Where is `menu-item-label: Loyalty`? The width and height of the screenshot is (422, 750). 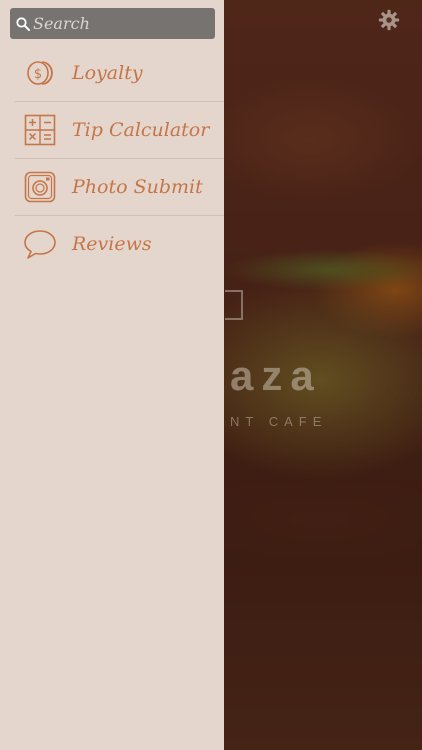
menu-item-label: Loyalty is located at coordinates (107, 73).